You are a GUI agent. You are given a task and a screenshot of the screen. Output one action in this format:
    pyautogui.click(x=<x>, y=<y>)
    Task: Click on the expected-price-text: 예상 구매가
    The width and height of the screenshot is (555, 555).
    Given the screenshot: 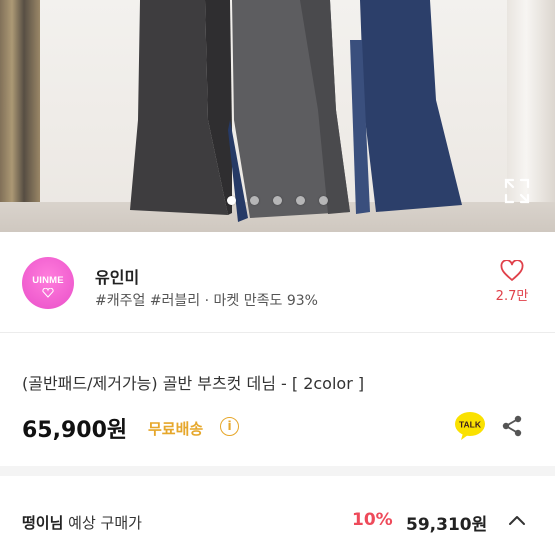 What is the action you would take?
    pyautogui.click(x=102, y=523)
    